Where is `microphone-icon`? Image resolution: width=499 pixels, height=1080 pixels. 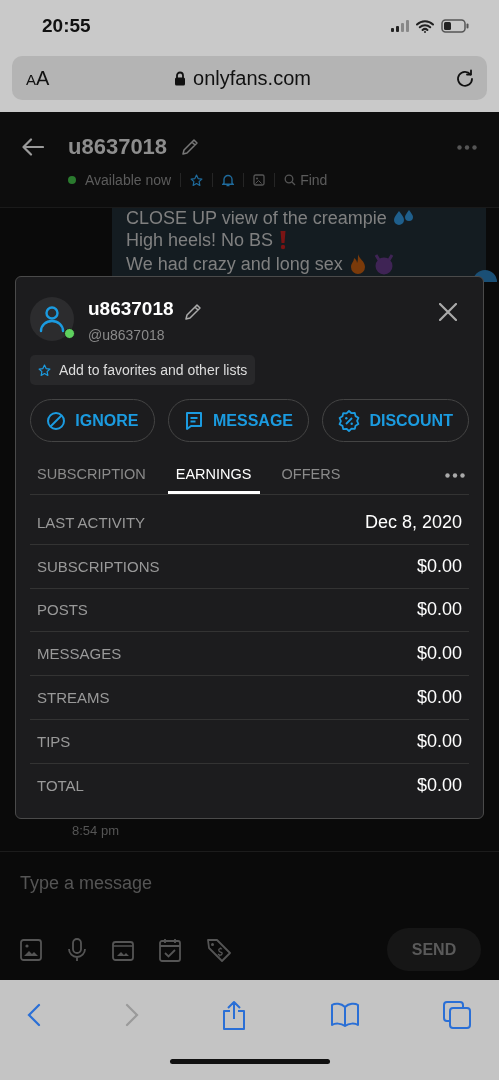
microphone-icon is located at coordinates (77, 949).